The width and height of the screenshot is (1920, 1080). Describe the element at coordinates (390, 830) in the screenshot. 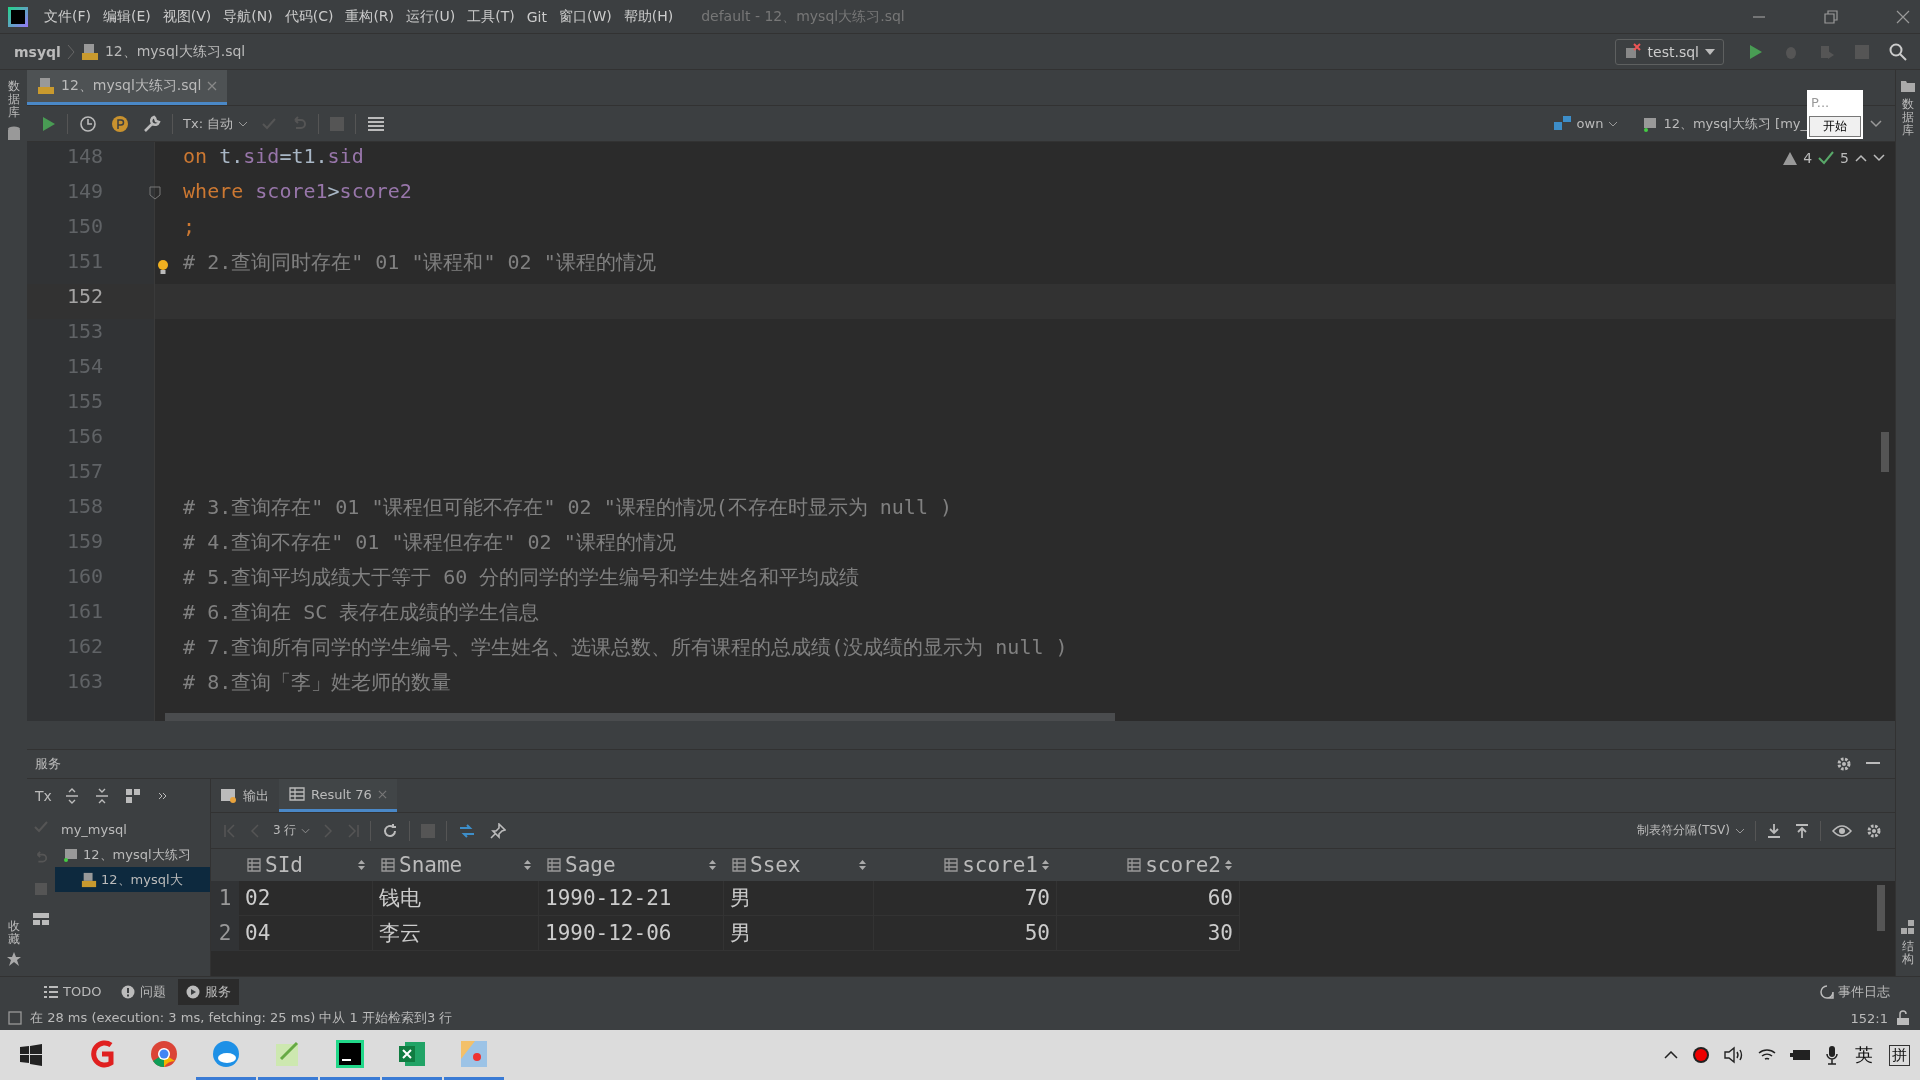

I see `refresh-icon` at that location.